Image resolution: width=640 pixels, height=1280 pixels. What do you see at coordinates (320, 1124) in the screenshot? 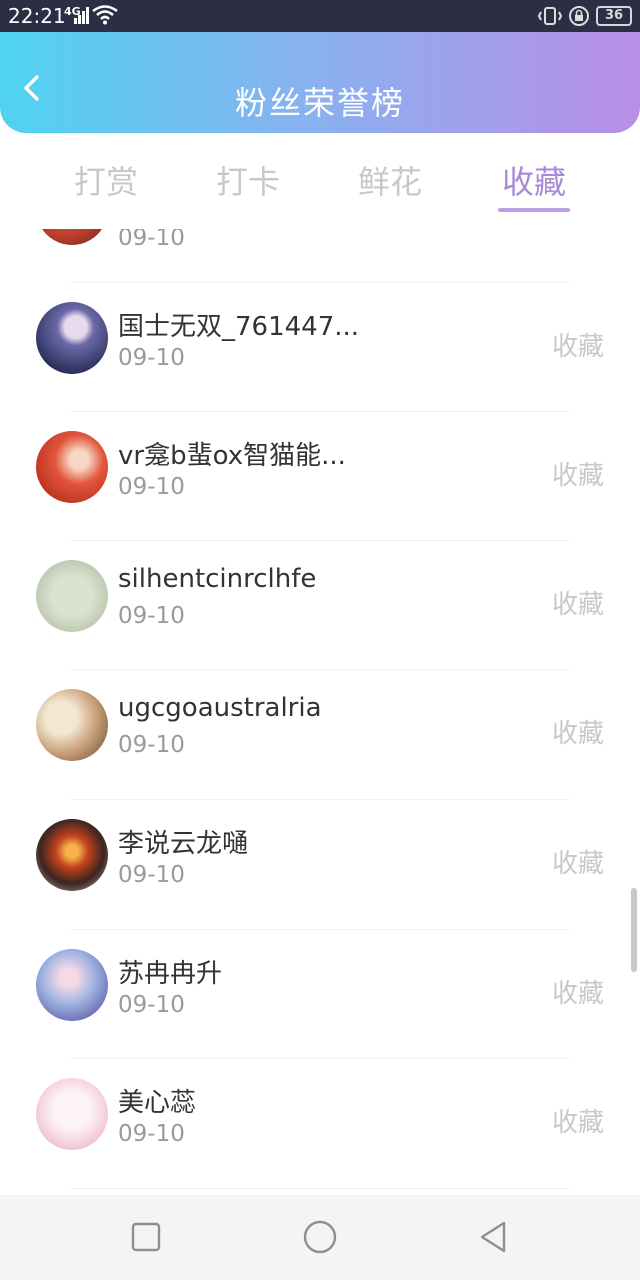
I see `list-item: 美心蕊 09-10 收藏` at bounding box center [320, 1124].